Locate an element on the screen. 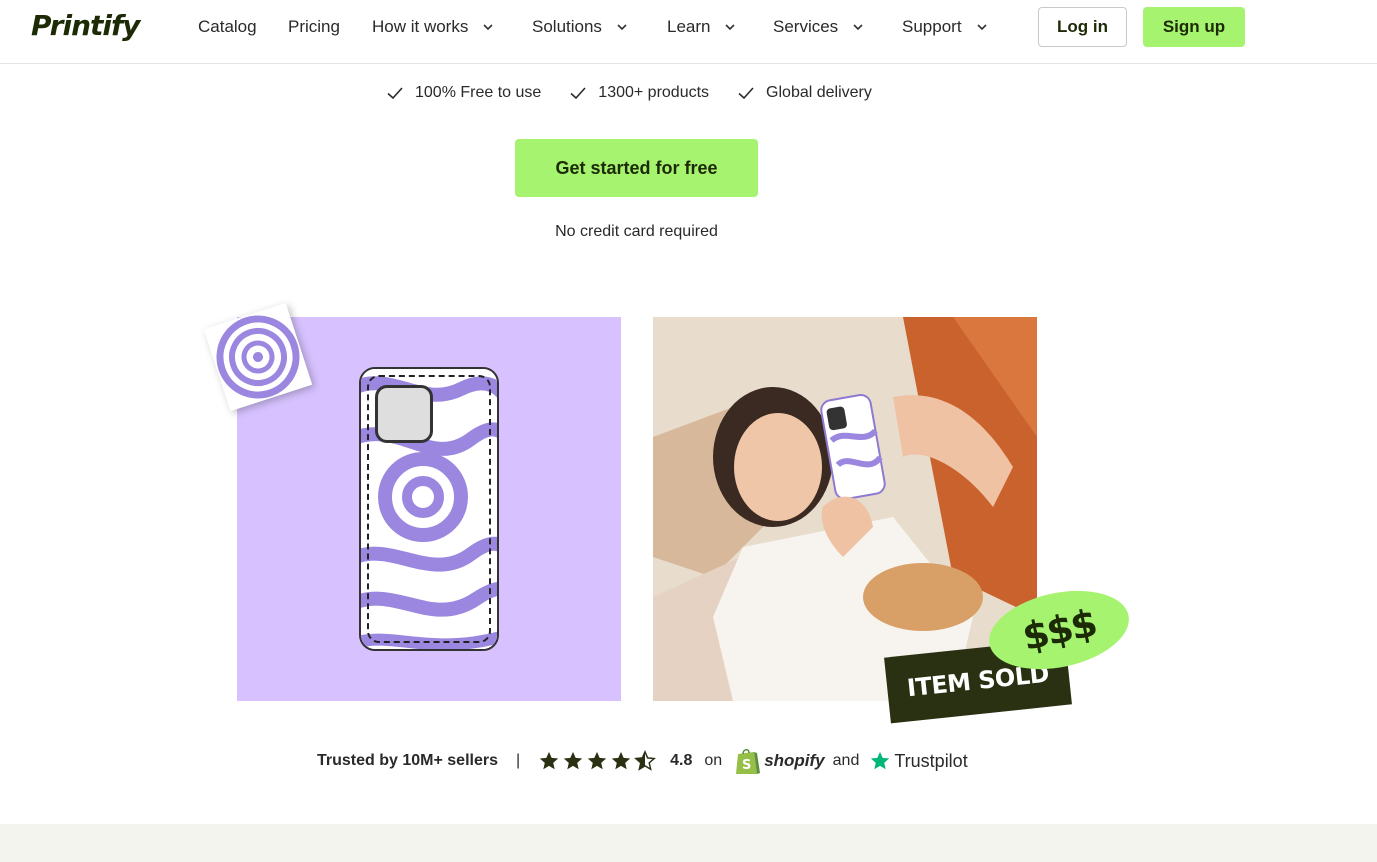  signup-button: Sign up is located at coordinates (1194, 27).